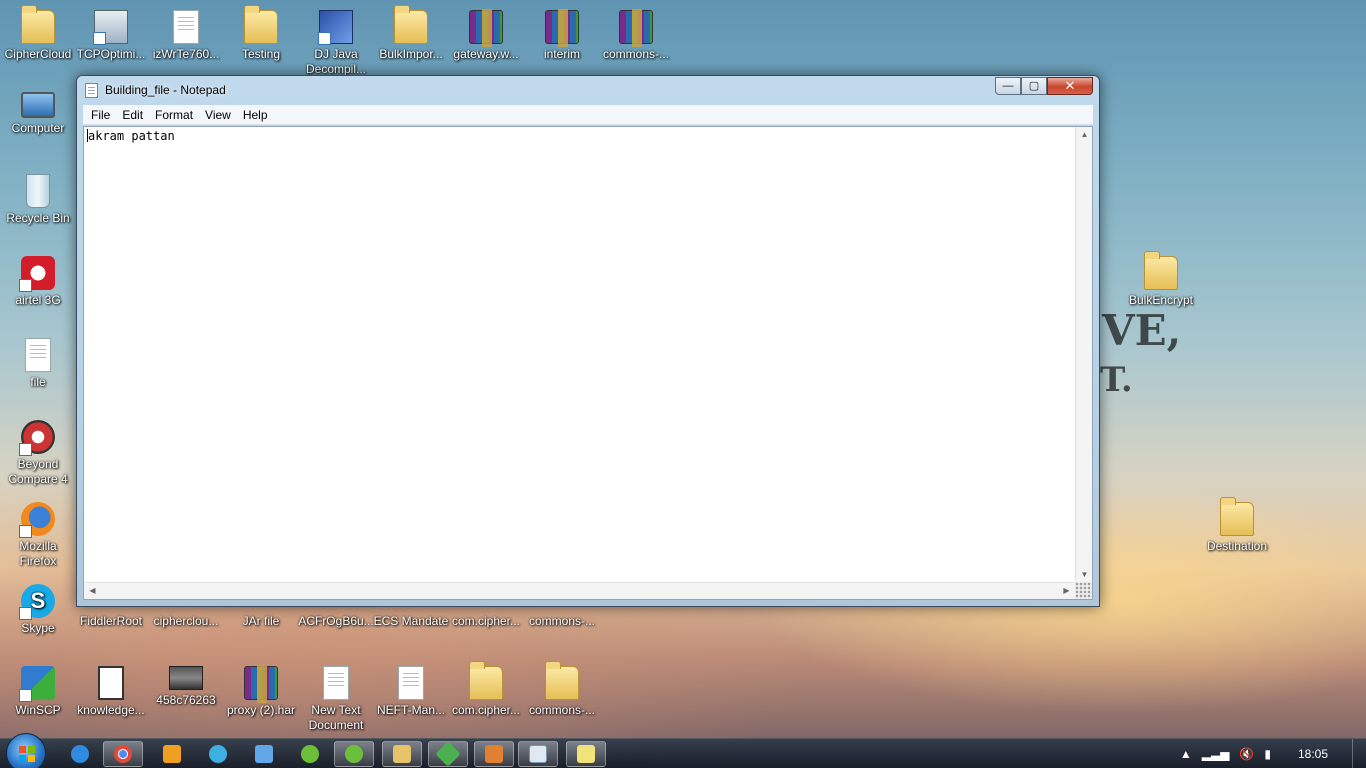 The height and width of the screenshot is (768, 1366). I want to click on show-desktop-button, so click(1359, 753).